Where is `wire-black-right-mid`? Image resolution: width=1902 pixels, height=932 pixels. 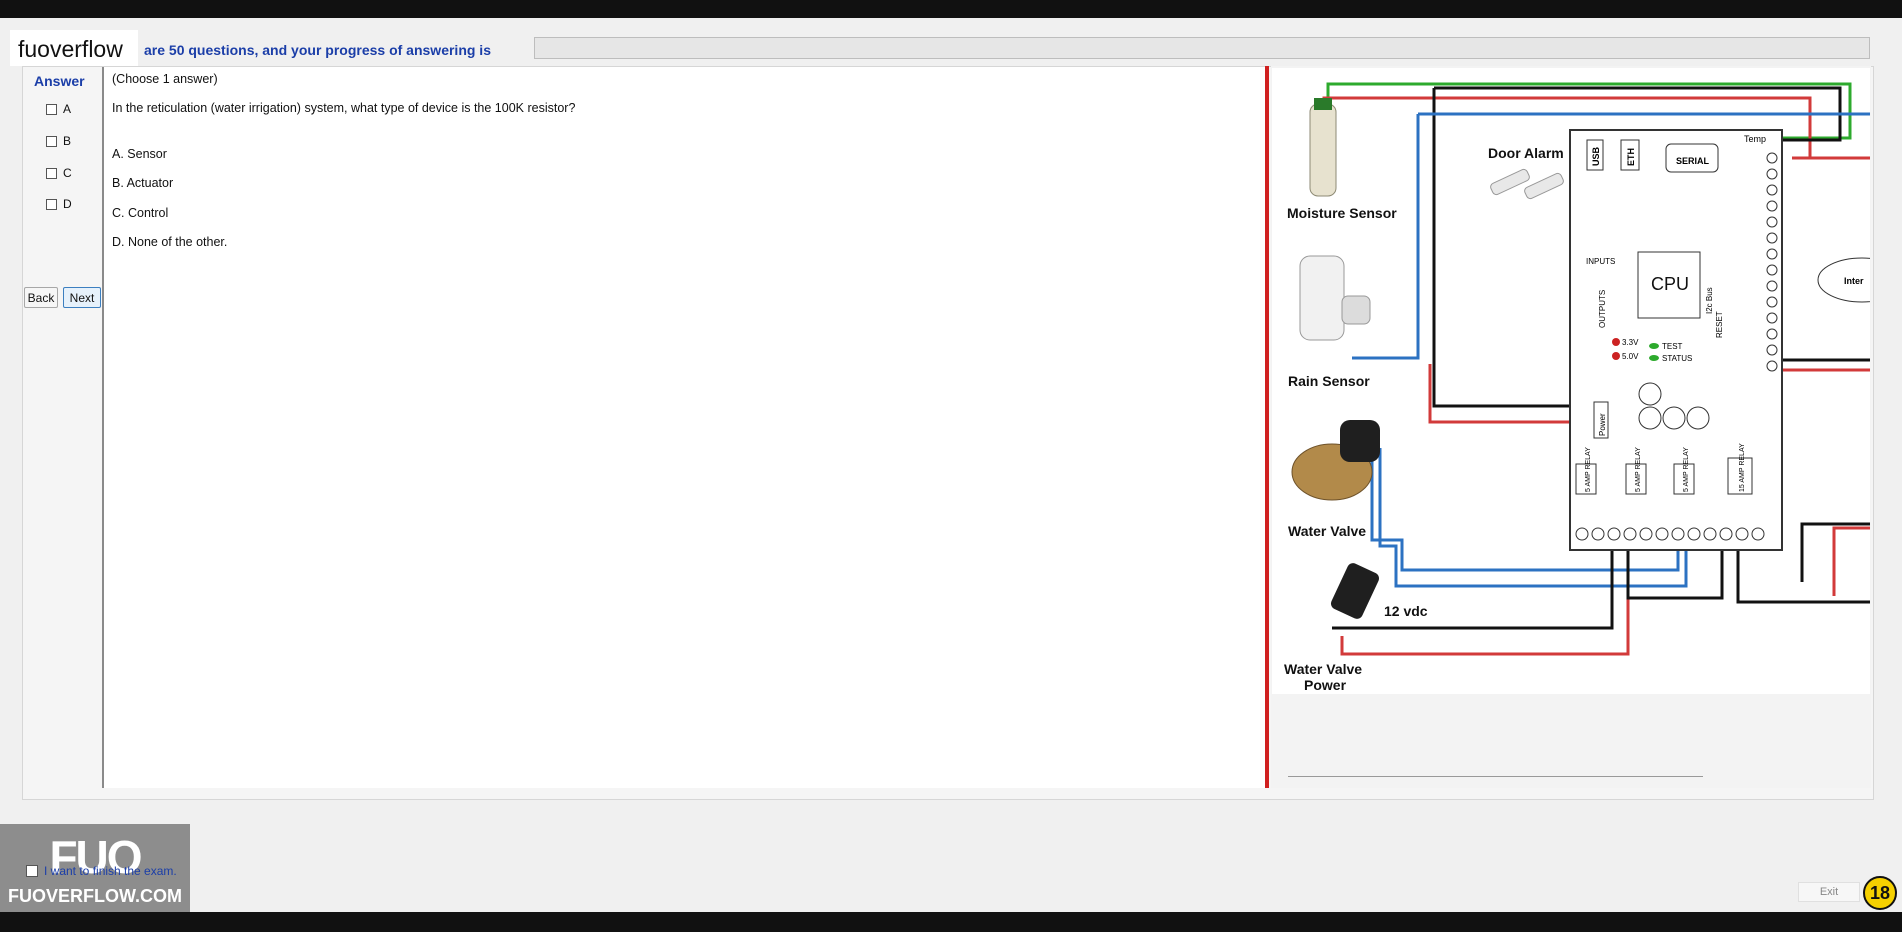
wire-black-right-mid is located at coordinates (1835, 552).